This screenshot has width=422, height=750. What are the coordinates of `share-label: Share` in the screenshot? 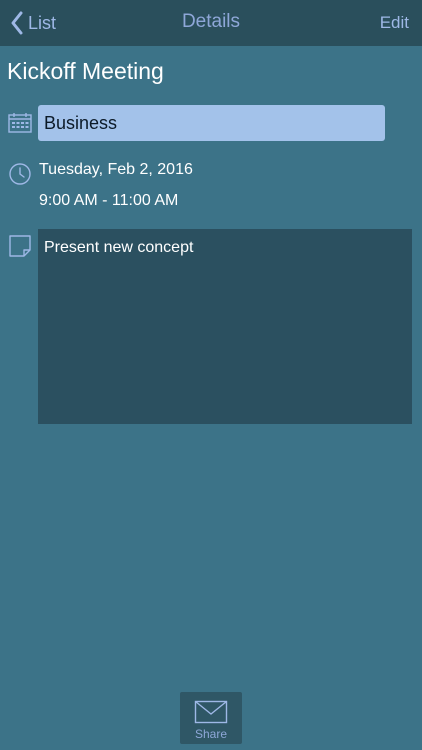 It's located at (211, 734).